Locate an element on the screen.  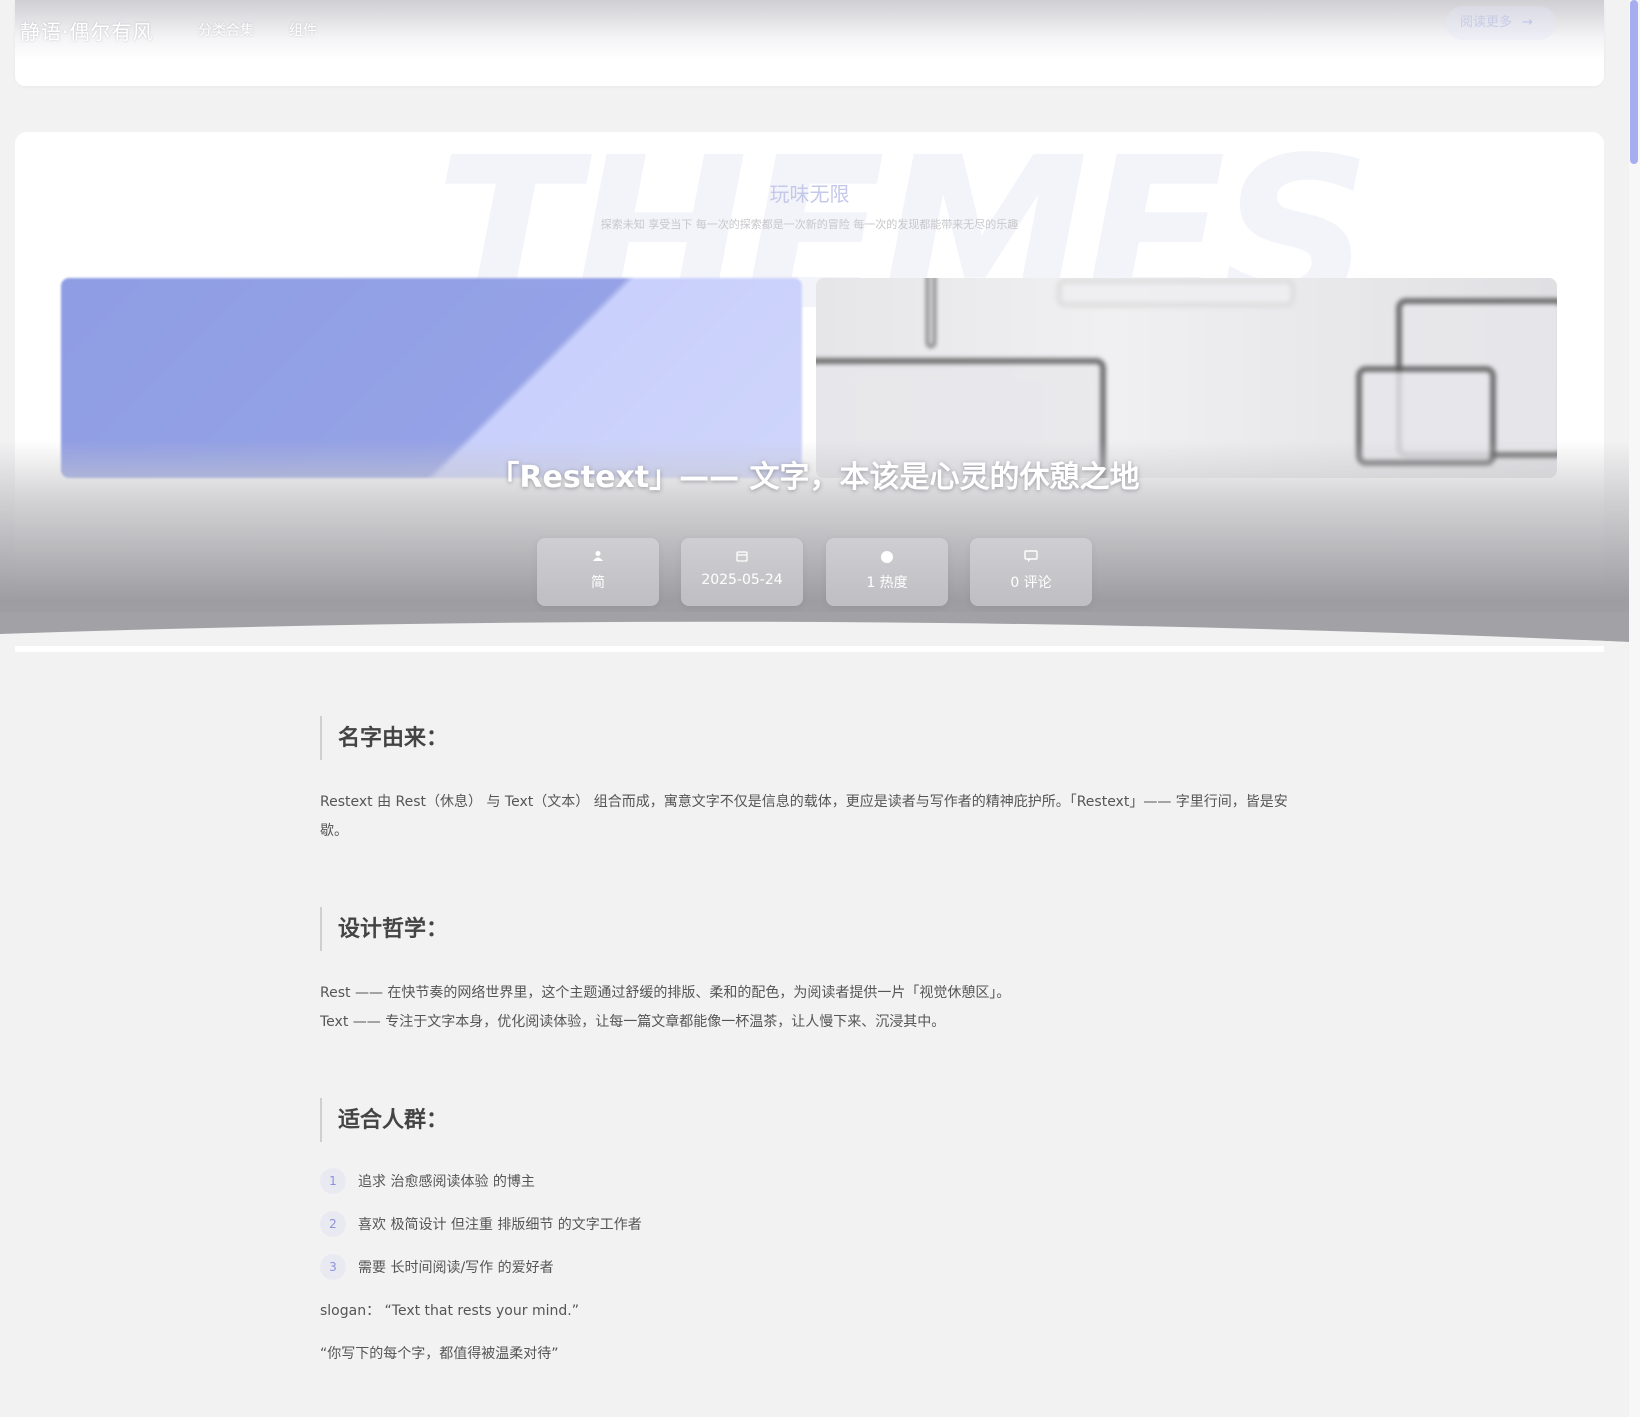
stat-date: 2025-05-24 is located at coordinates (742, 572).